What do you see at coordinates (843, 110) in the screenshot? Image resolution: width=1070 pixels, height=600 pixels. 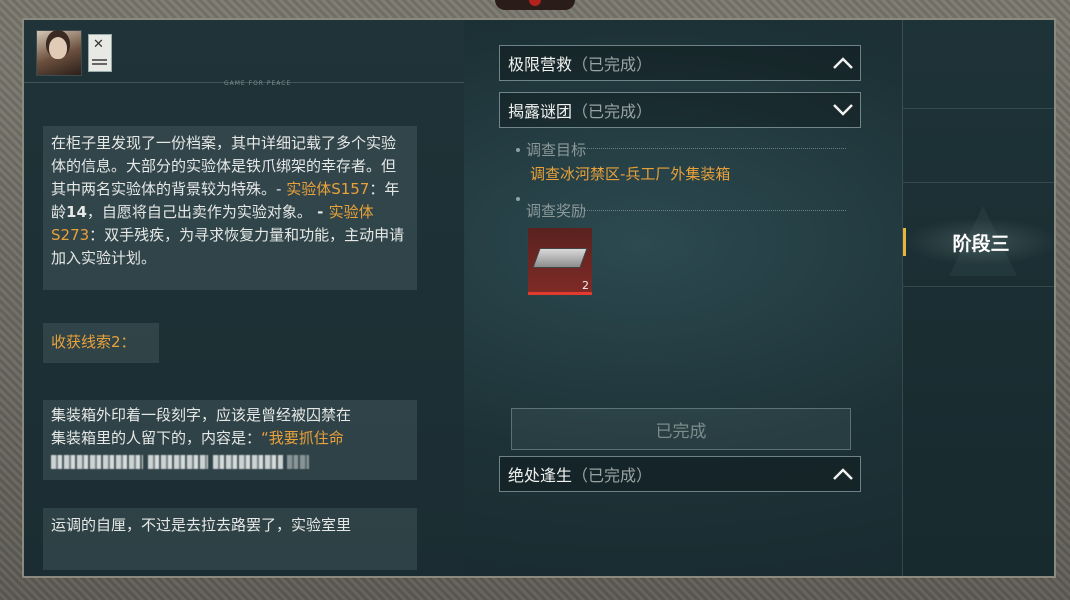 I see `chevron-down-icon` at bounding box center [843, 110].